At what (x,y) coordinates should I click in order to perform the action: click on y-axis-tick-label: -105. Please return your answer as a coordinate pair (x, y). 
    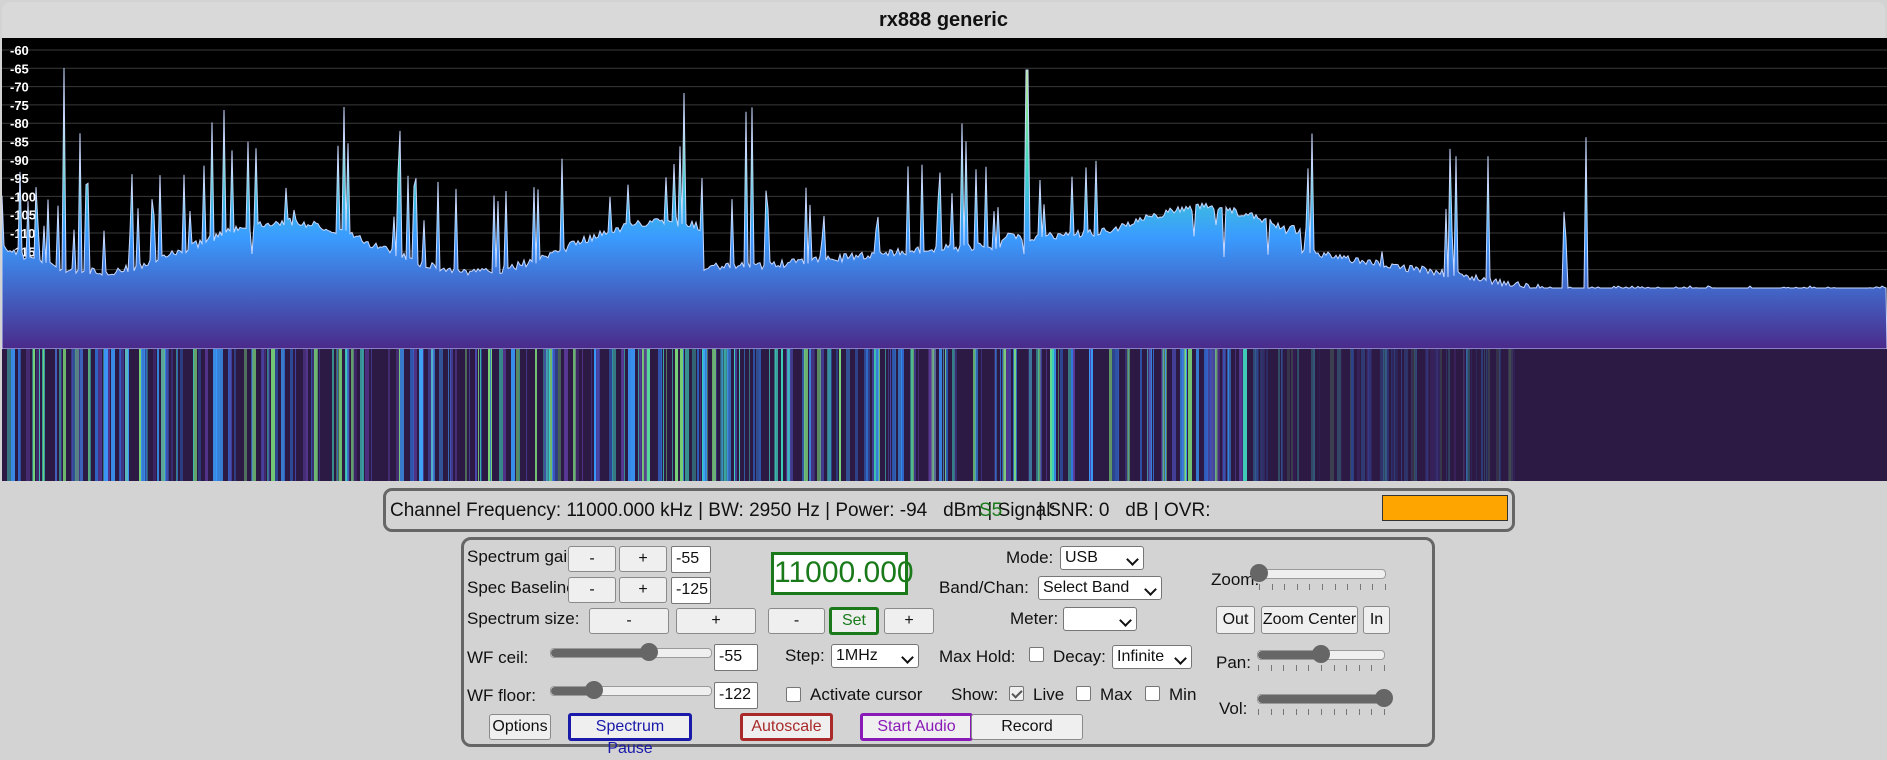
    Looking at the image, I should click on (23, 215).